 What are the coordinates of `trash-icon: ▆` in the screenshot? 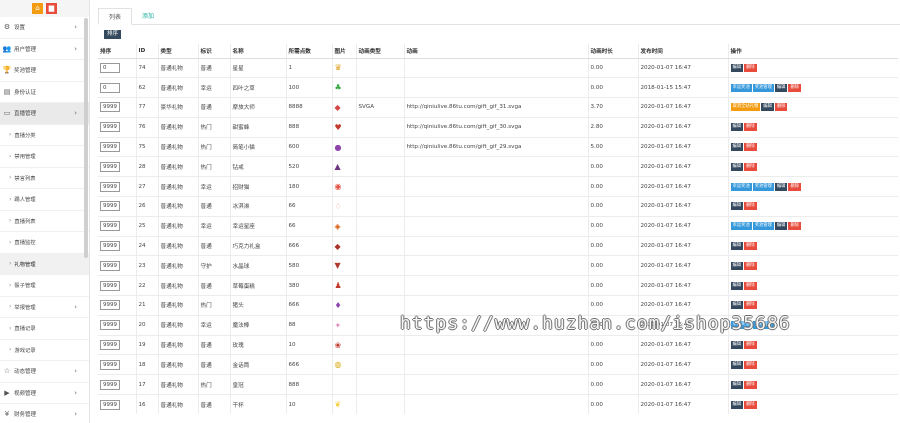 It's located at (51, 8).